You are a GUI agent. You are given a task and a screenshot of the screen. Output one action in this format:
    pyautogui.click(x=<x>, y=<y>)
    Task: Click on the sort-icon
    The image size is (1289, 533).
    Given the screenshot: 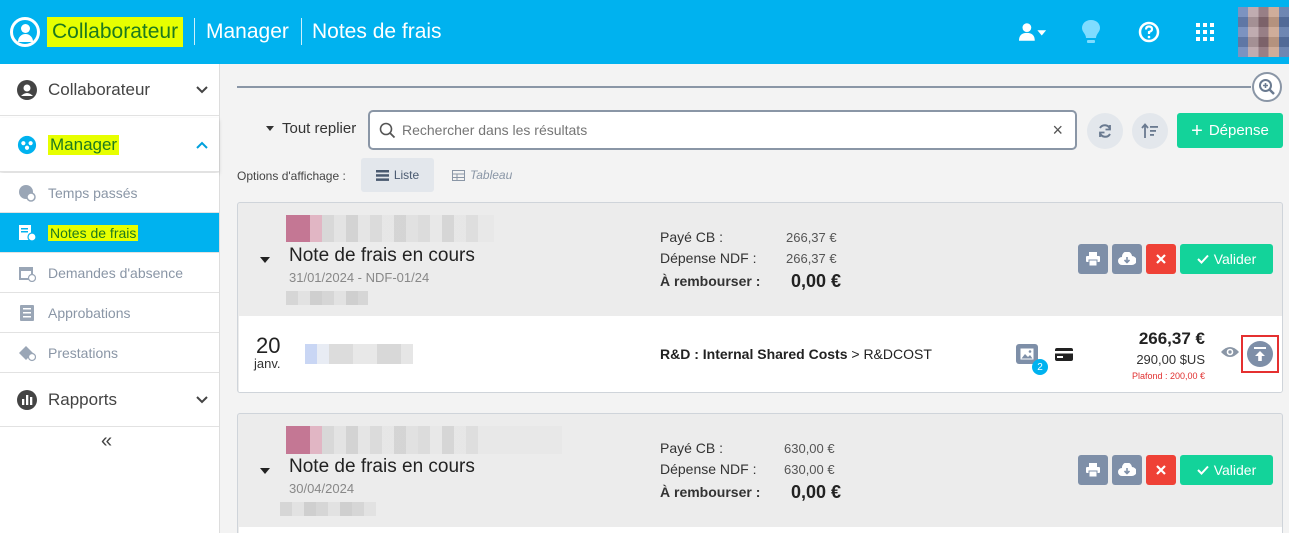 What is the action you would take?
    pyautogui.click(x=1149, y=130)
    